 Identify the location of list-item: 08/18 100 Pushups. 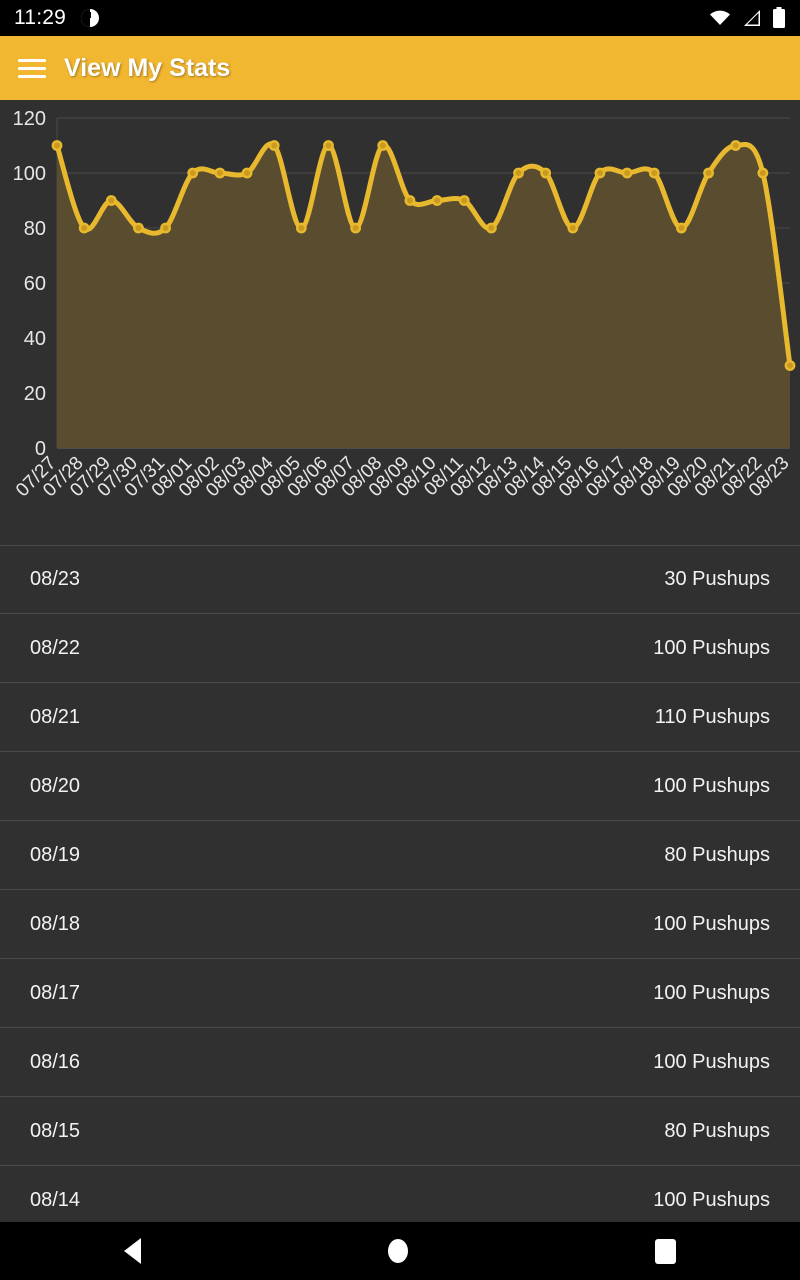
(400, 924).